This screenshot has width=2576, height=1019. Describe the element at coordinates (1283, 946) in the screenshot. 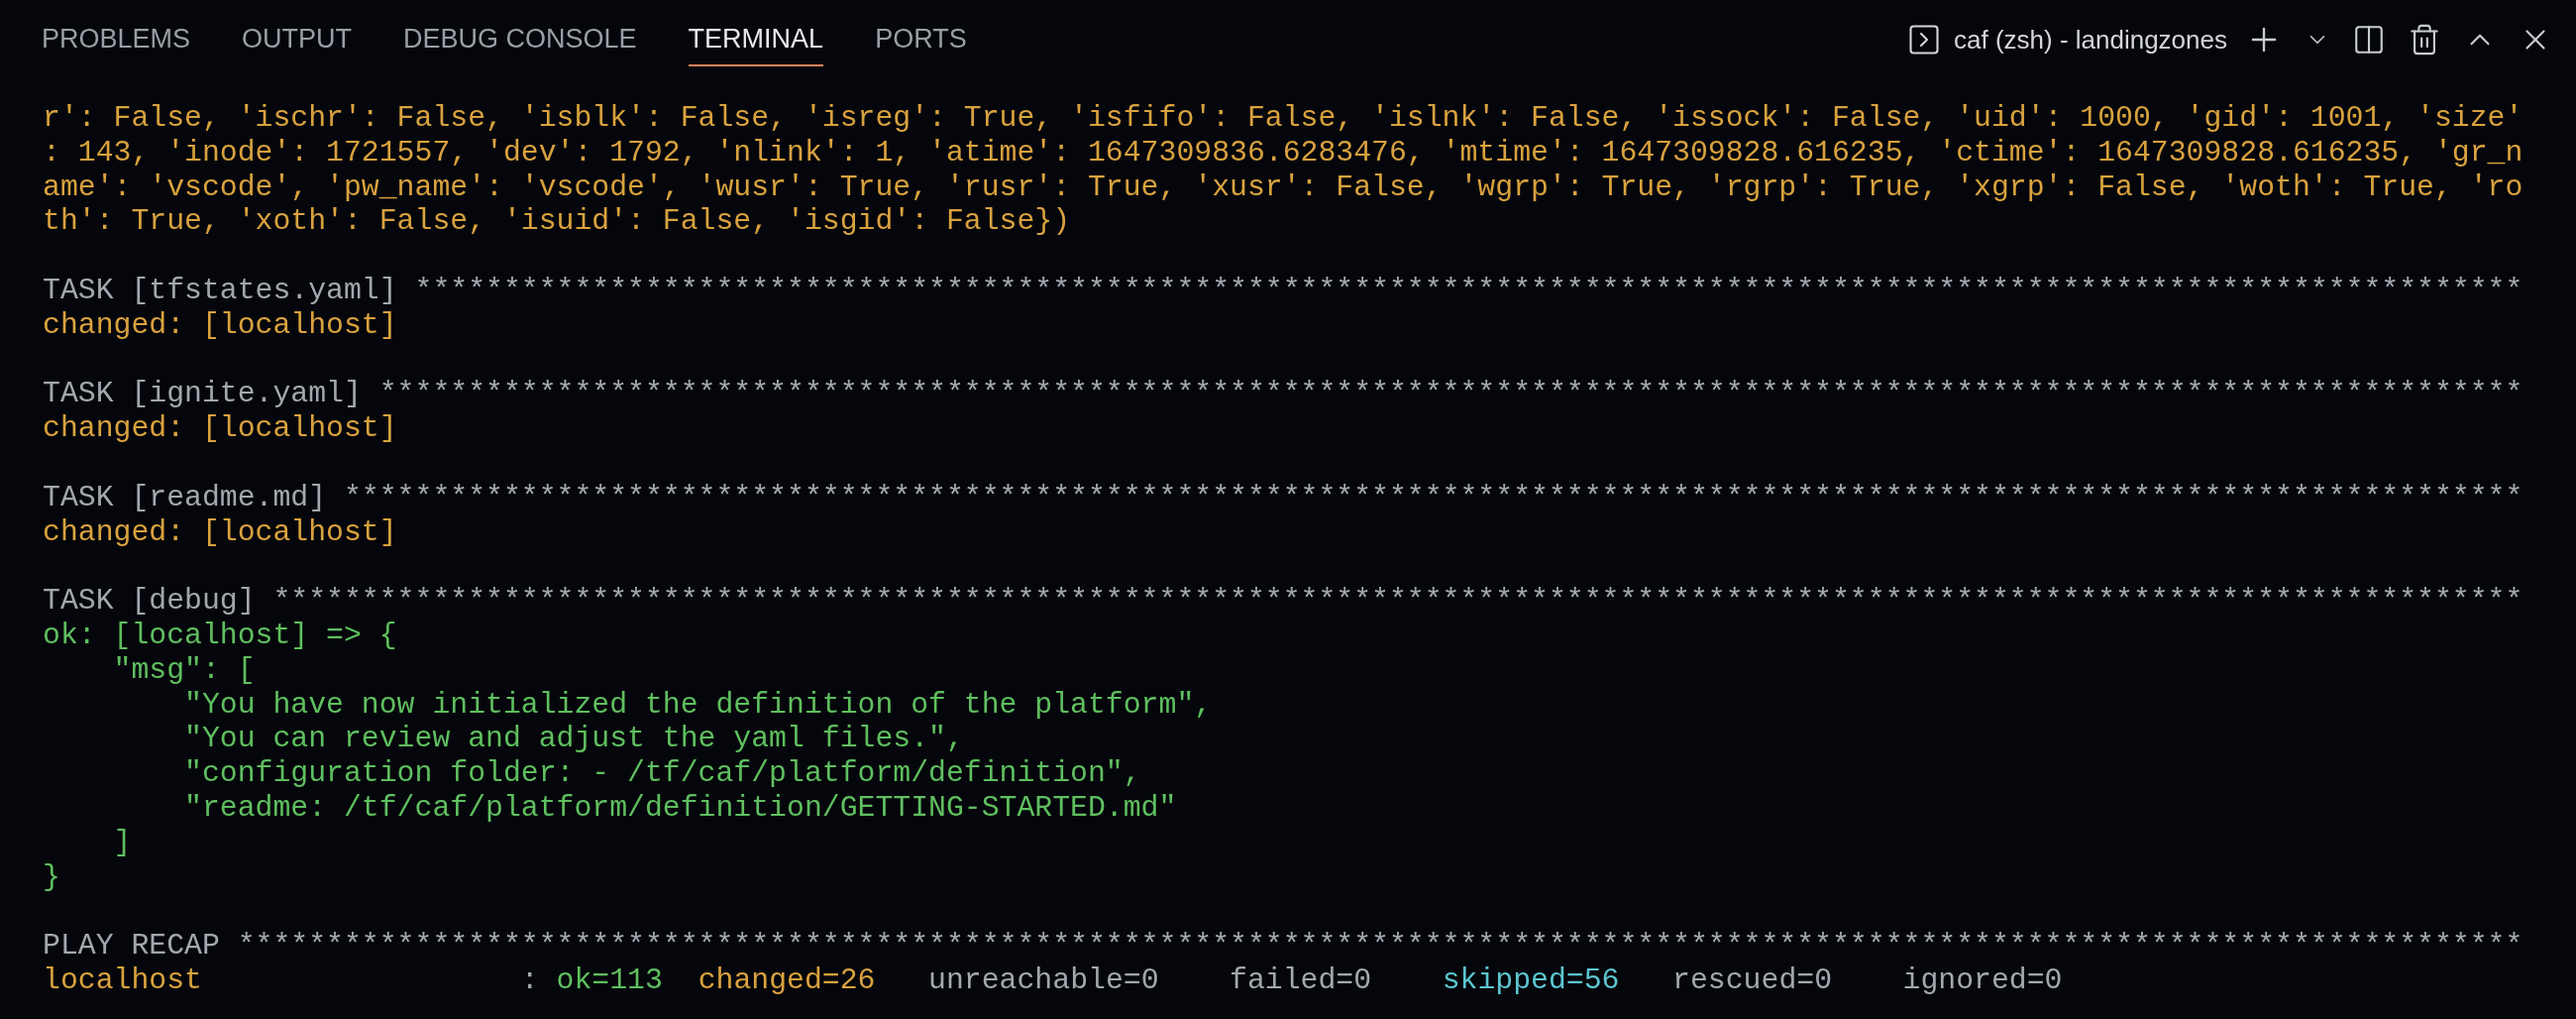

I see `terminal-line: PLAY RECAP *********************************************************************************************************************************` at that location.